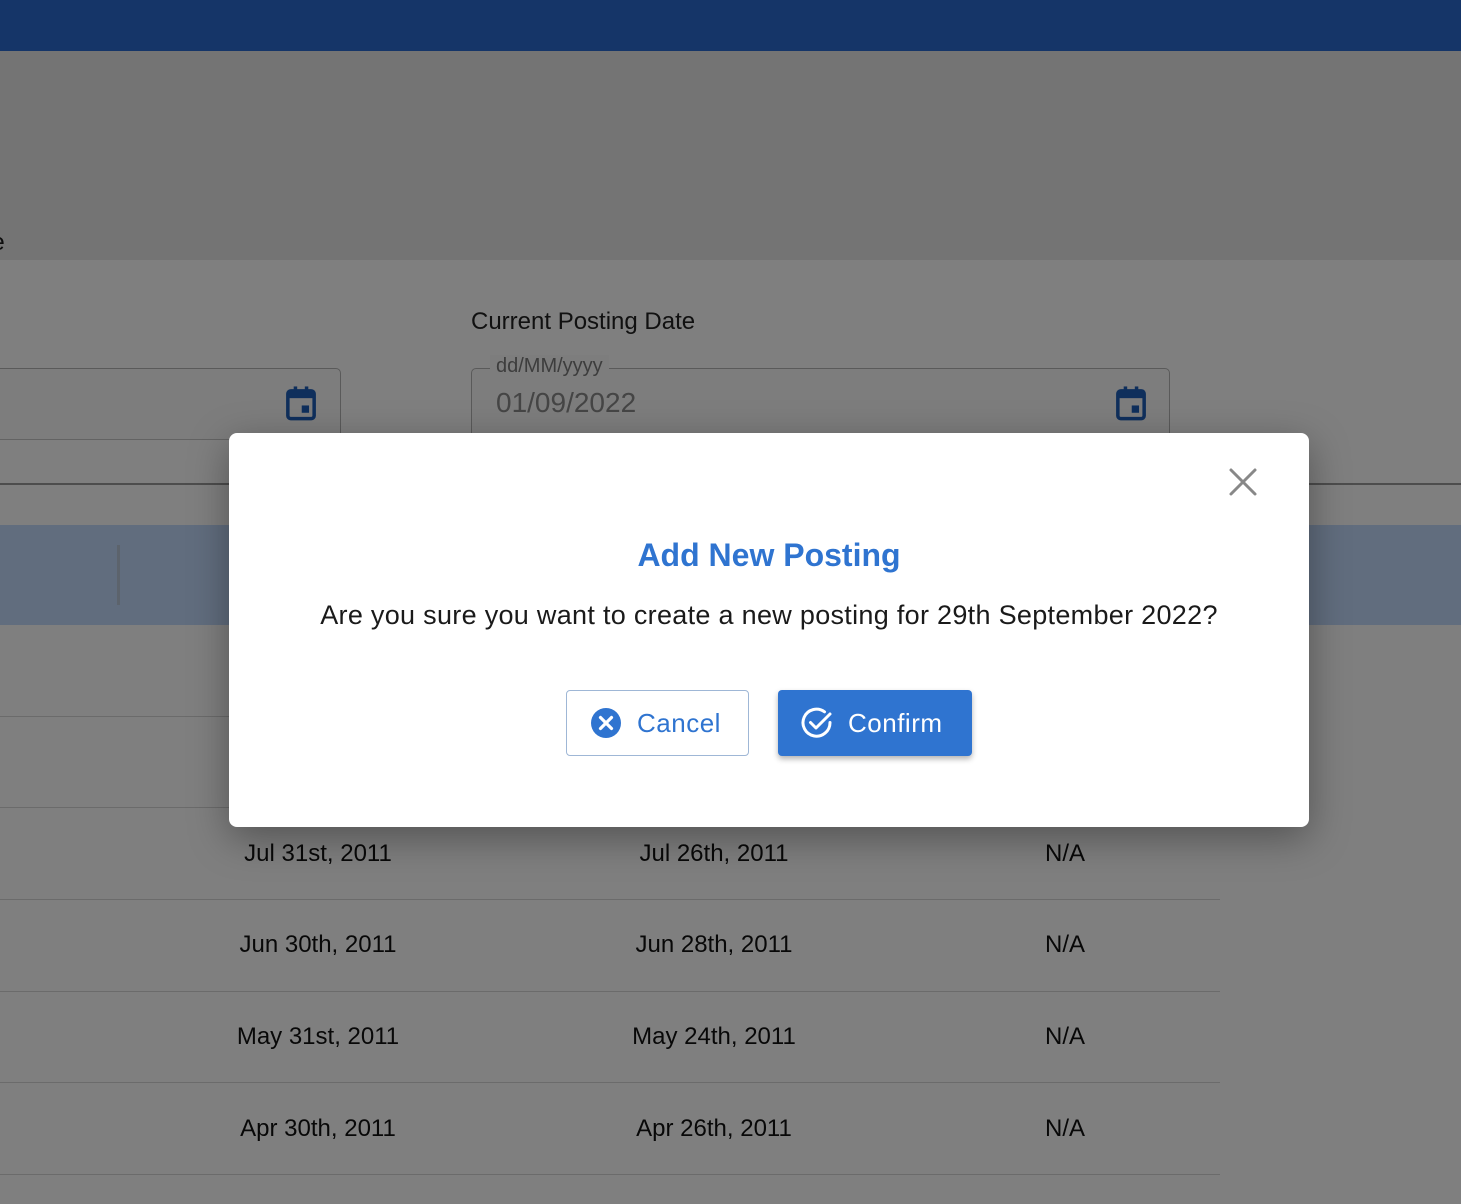 The image size is (1461, 1204). I want to click on confirm-label: Confirm, so click(895, 722).